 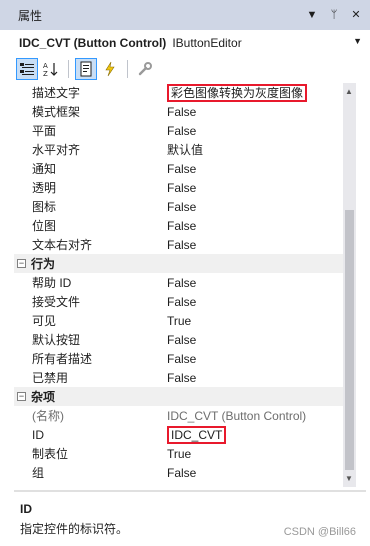 What do you see at coordinates (44, 131) in the screenshot?
I see `property-name: 平面` at bounding box center [44, 131].